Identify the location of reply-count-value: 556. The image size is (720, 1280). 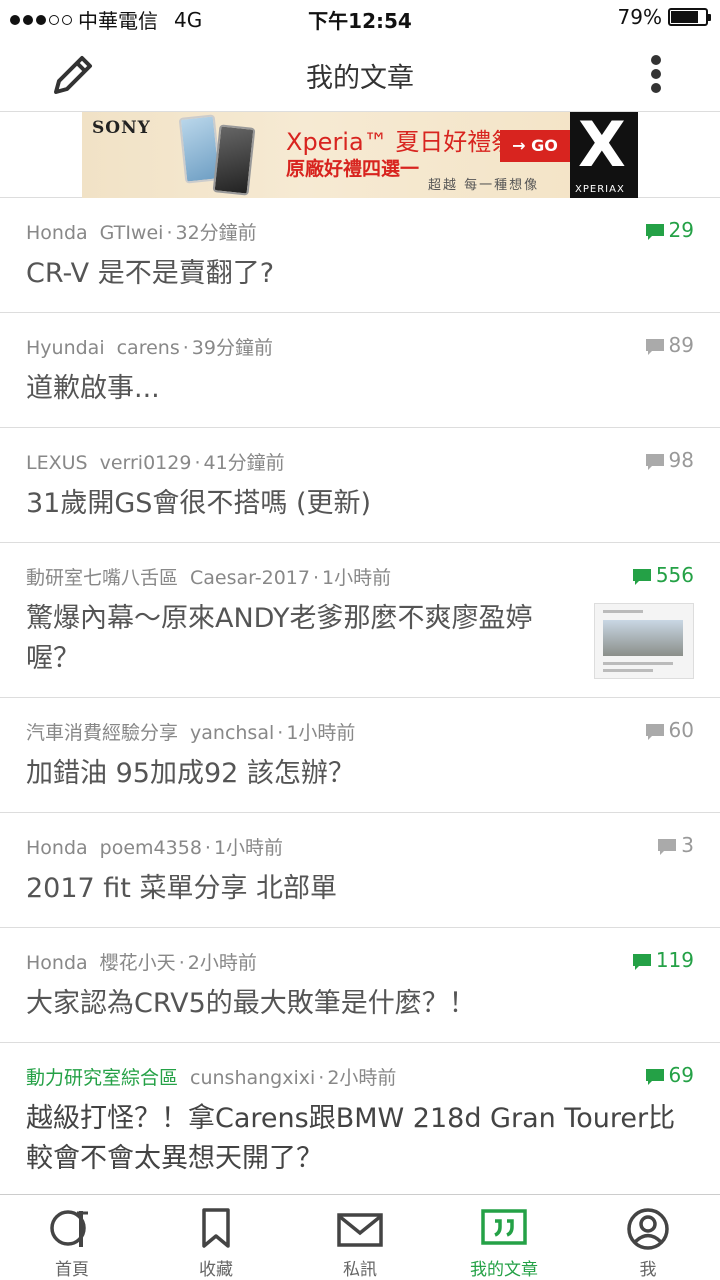
(674, 575).